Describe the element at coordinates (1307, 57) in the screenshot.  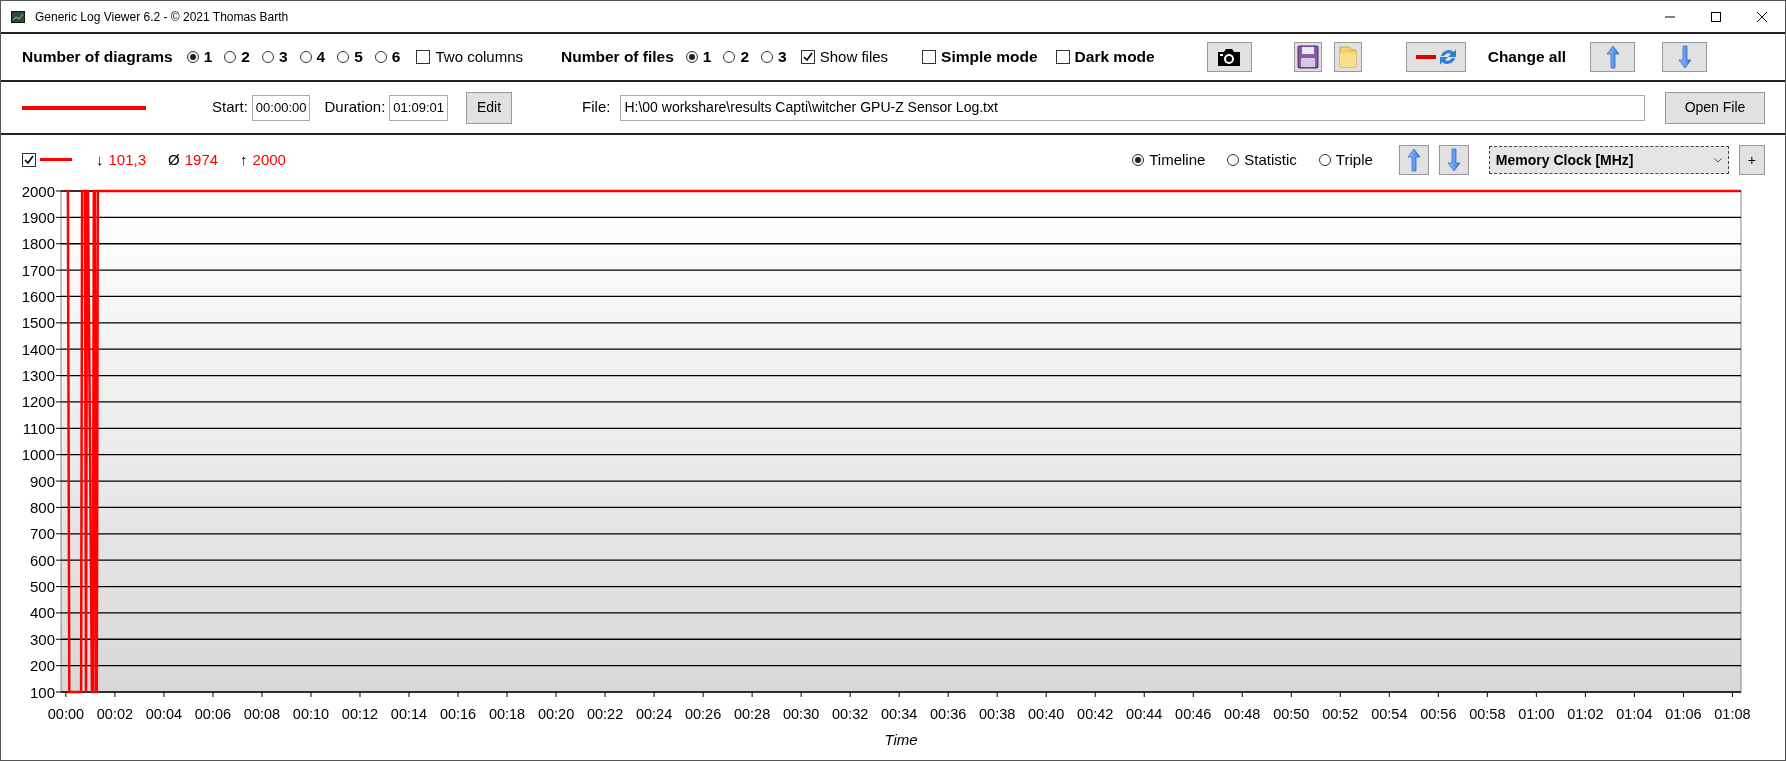
I see `save-button` at that location.